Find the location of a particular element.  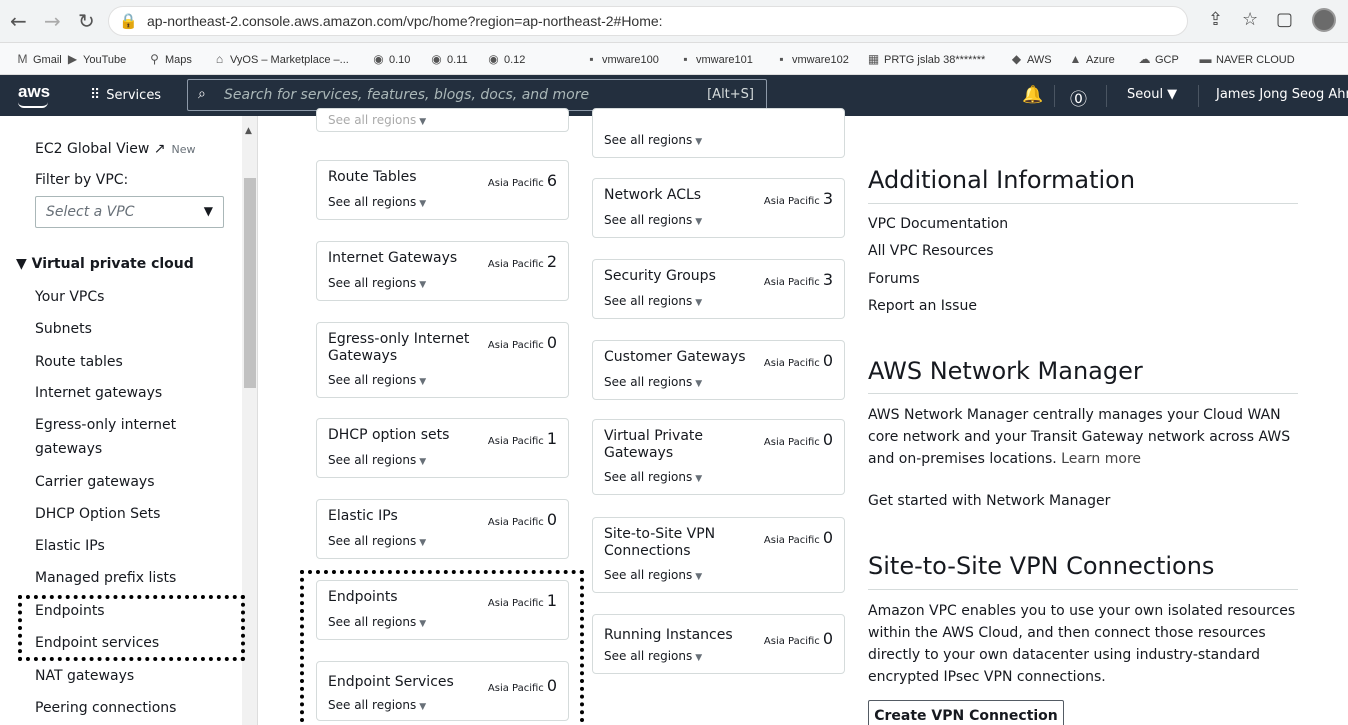

bookmark-gmail: M Gmail is located at coordinates (39, 59).